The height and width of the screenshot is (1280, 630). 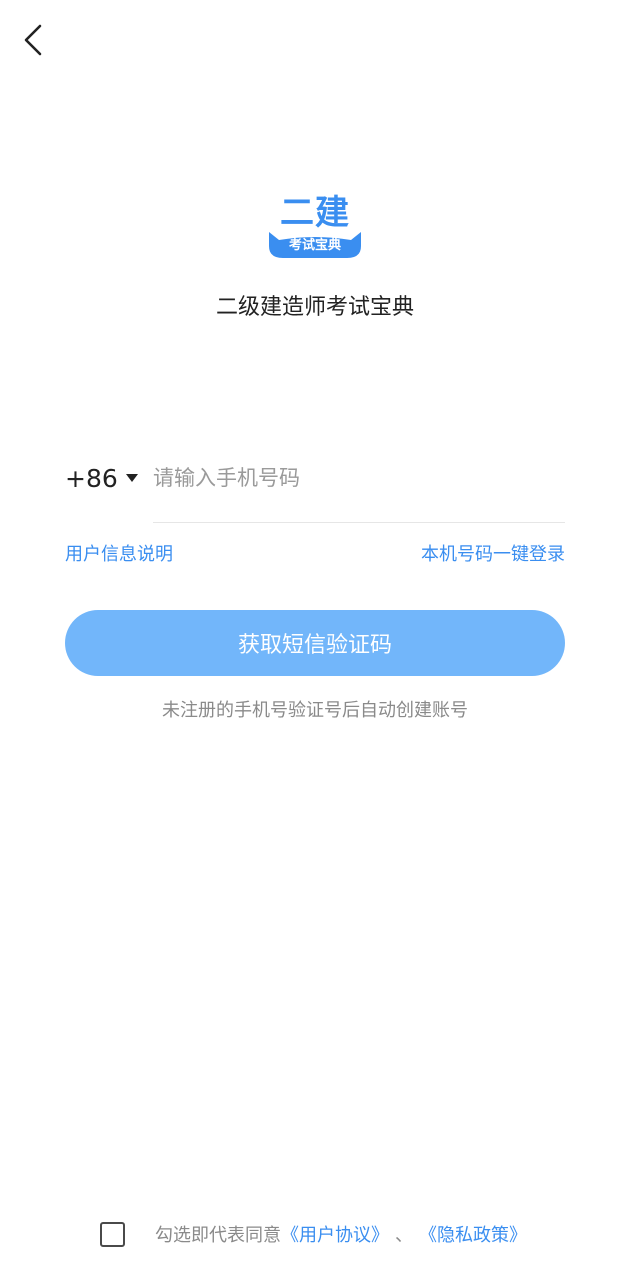 I want to click on agreement-checkbox, so click(x=112, y=1234).